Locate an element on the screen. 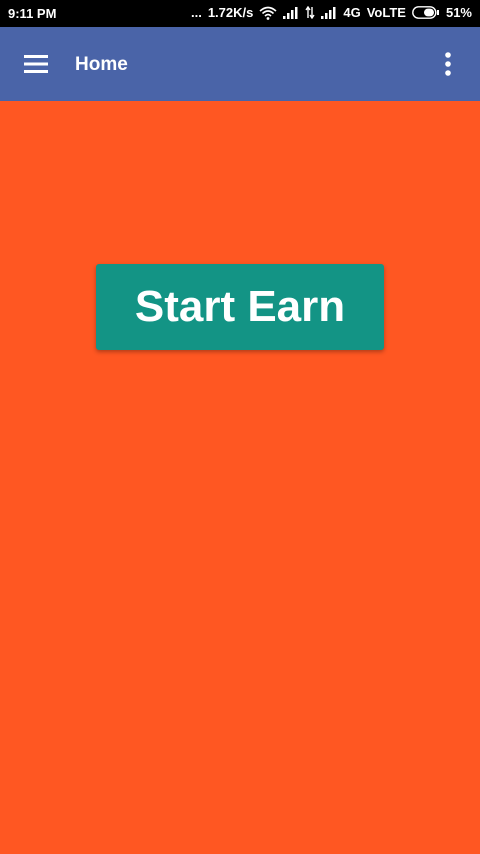 The width and height of the screenshot is (480, 854). signal-icon is located at coordinates (291, 12).